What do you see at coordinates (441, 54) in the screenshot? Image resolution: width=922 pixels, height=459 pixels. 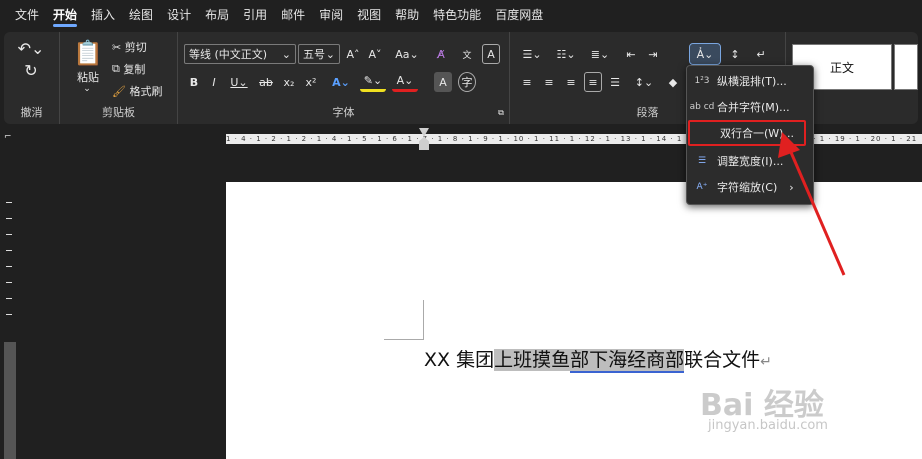 I see `clear-format-icon: A̸` at bounding box center [441, 54].